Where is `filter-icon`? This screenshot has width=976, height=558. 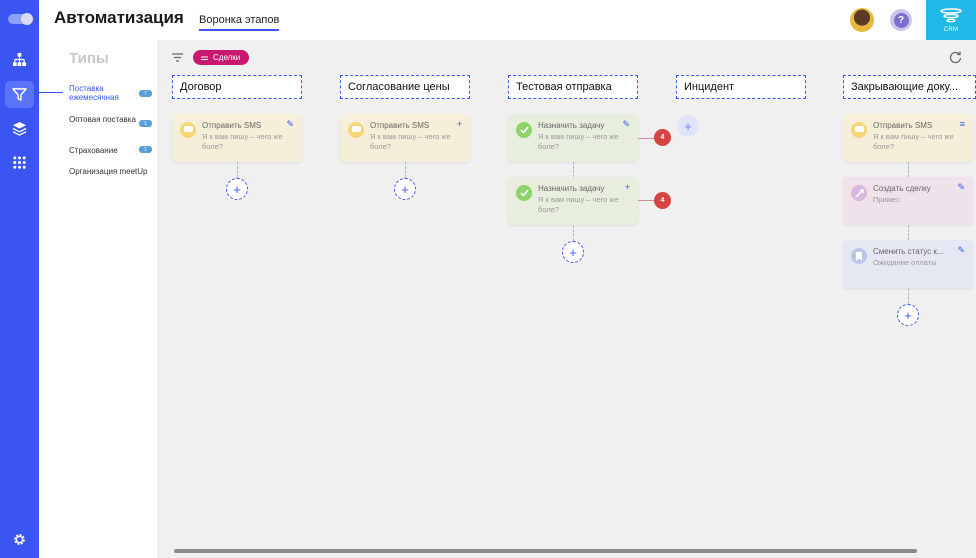
filter-icon is located at coordinates (177, 57).